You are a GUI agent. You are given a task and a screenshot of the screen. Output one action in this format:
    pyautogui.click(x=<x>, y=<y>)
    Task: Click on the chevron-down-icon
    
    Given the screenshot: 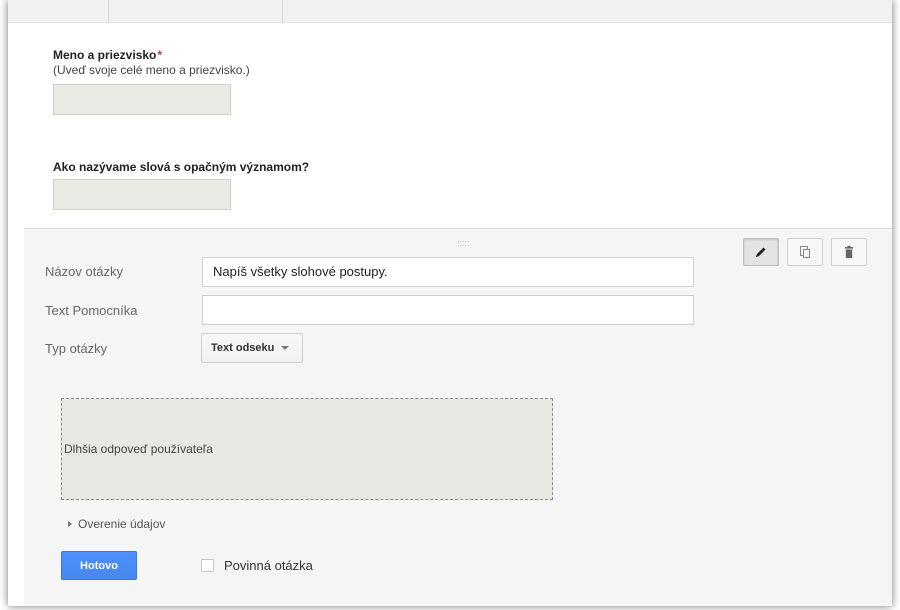 What is the action you would take?
    pyautogui.click(x=285, y=348)
    